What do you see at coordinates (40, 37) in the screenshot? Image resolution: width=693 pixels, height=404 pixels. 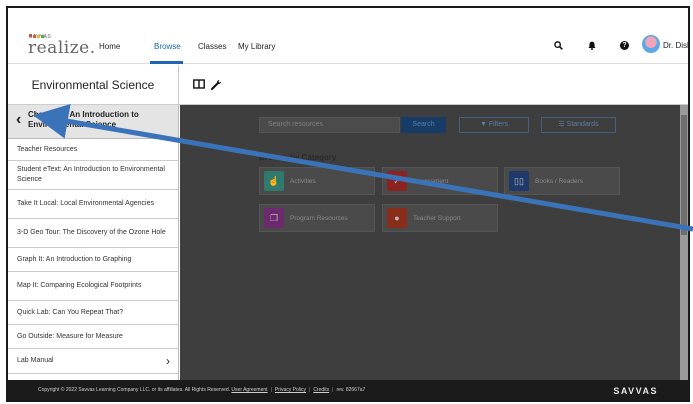 I see `brand-small: SAVVAS` at bounding box center [40, 37].